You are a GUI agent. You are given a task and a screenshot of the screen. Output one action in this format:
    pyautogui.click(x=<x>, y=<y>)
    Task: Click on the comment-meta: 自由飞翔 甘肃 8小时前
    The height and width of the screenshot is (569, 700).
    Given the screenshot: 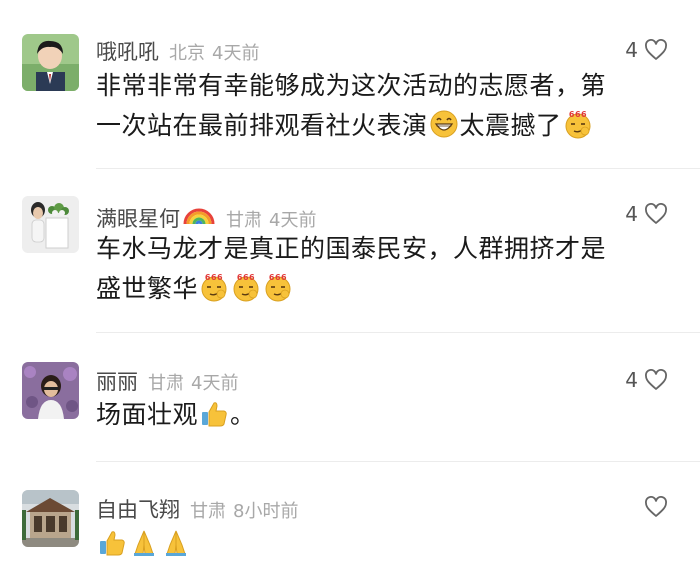 What is the action you would take?
    pyautogui.click(x=197, y=509)
    